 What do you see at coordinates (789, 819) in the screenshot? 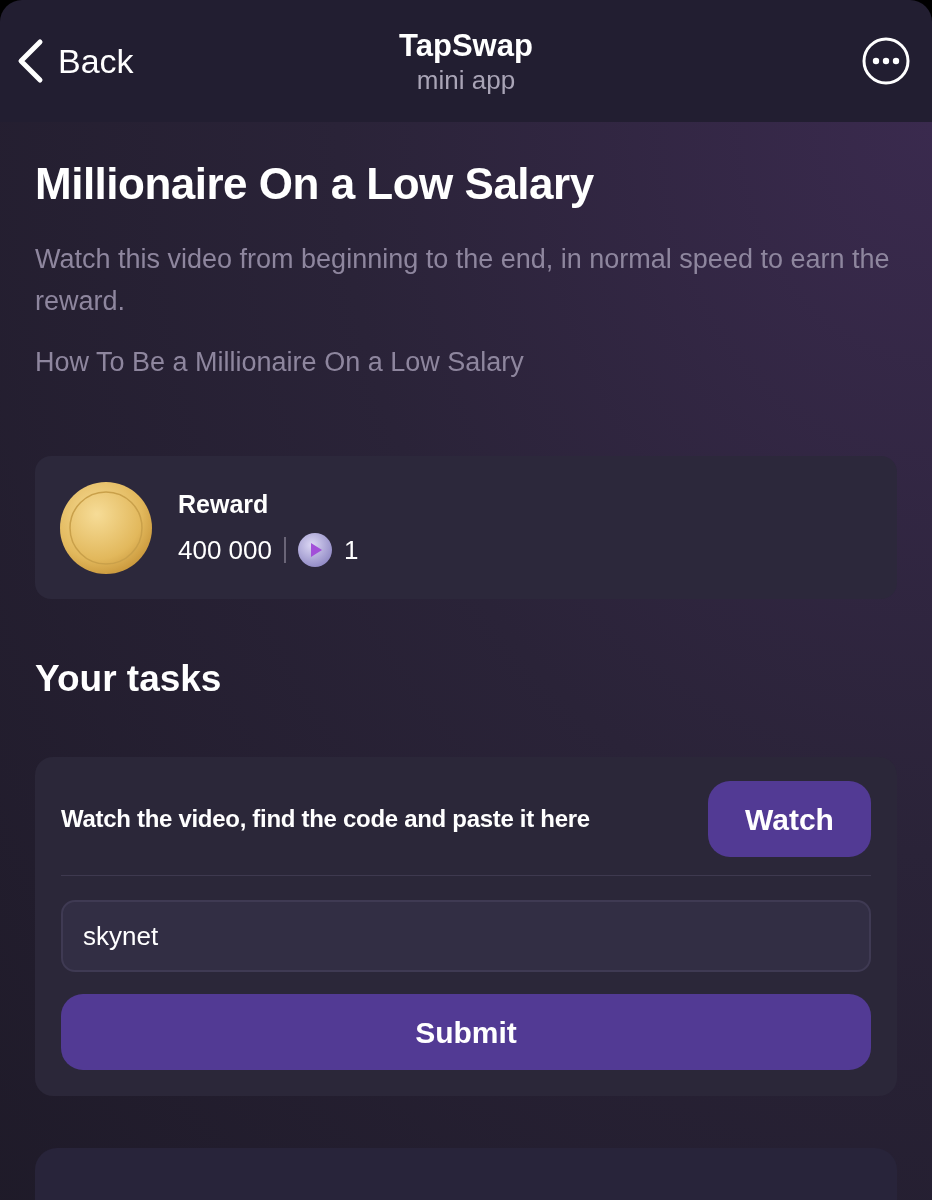
I see `watch-button: Watch` at bounding box center [789, 819].